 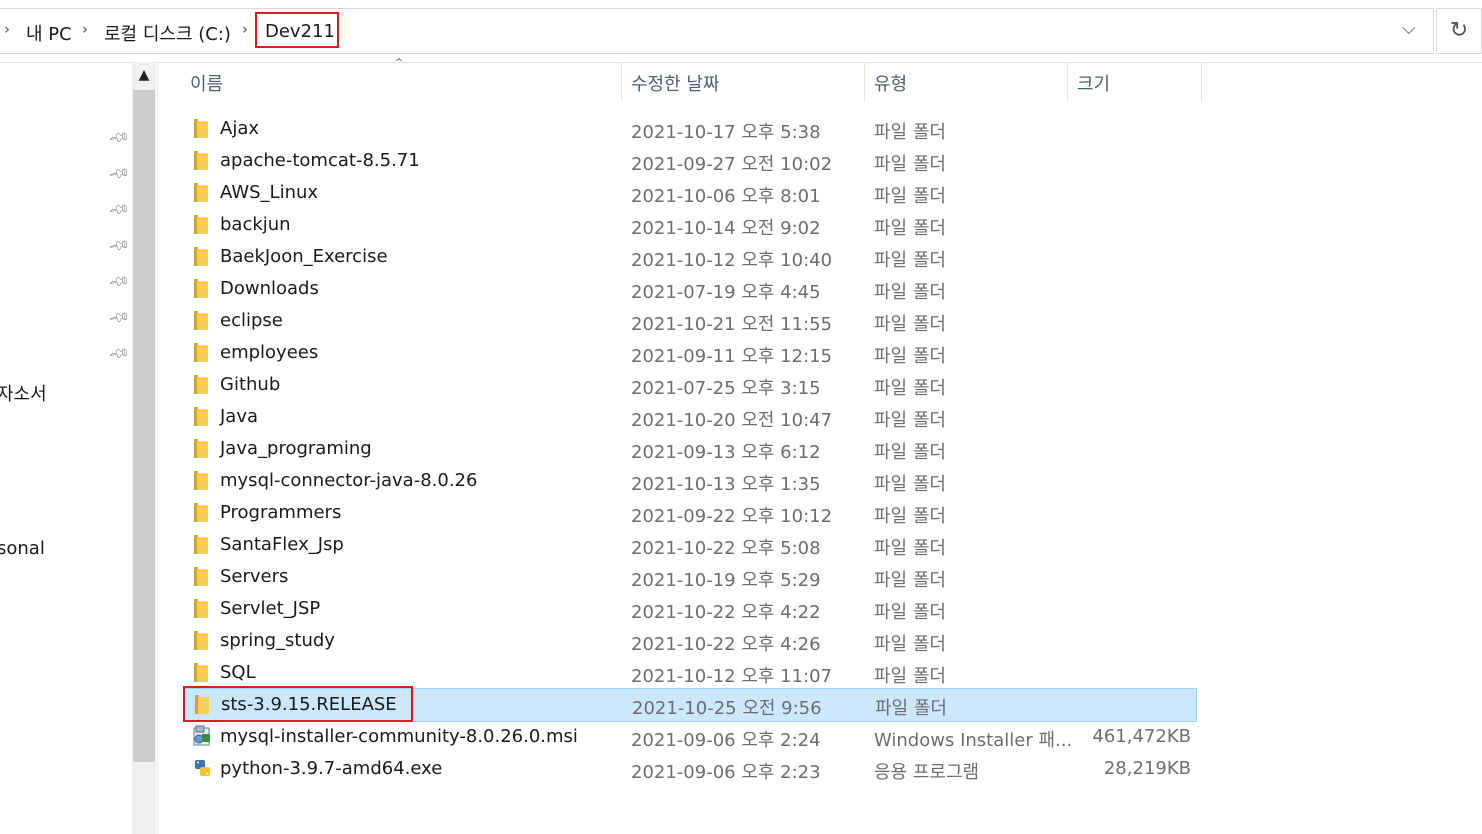 I want to click on file-modified-date: 2021-10-13 오후 1:35, so click(x=726, y=484).